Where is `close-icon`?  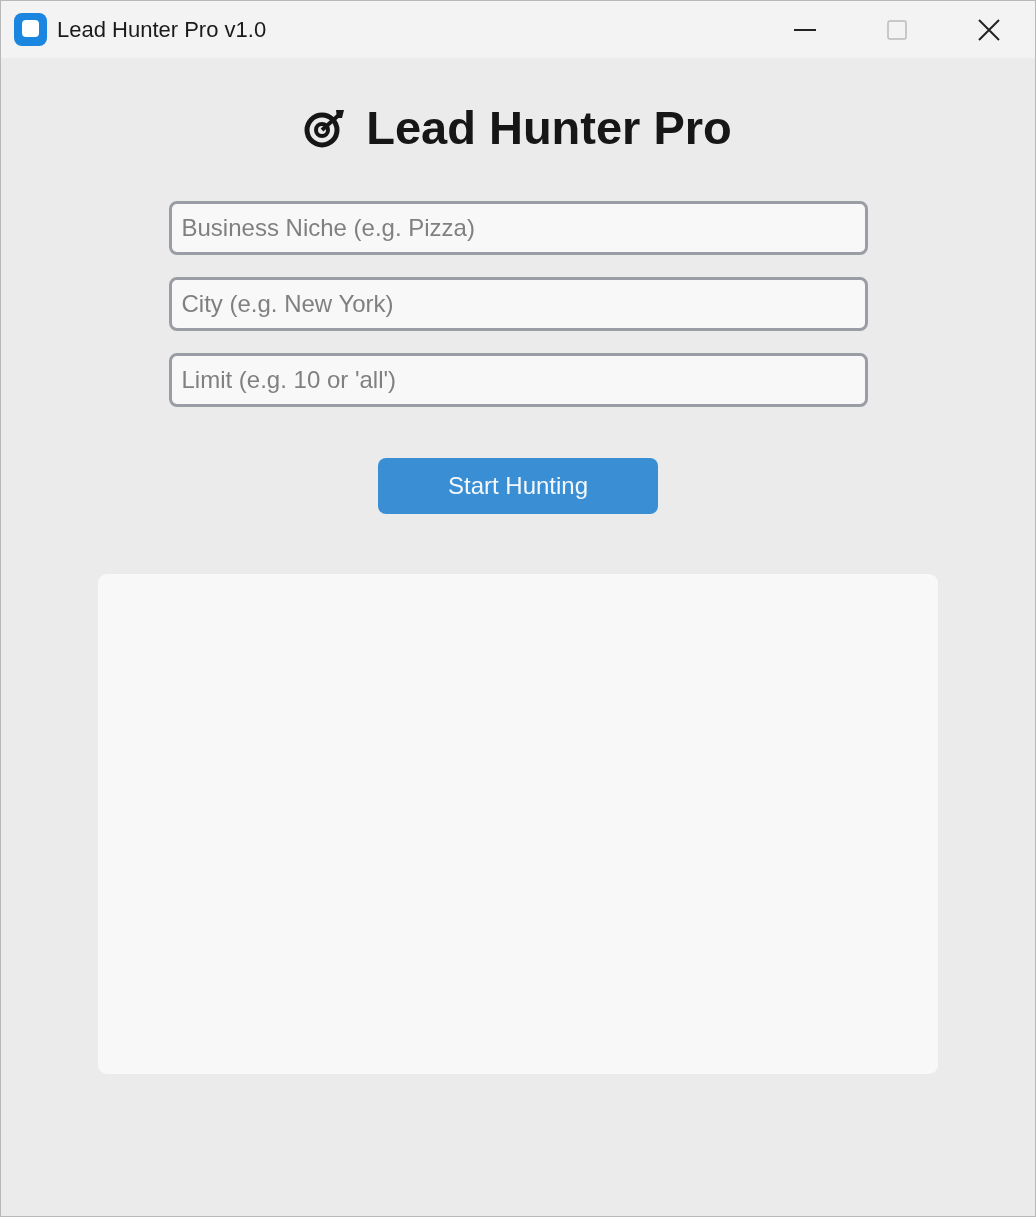 close-icon is located at coordinates (989, 29).